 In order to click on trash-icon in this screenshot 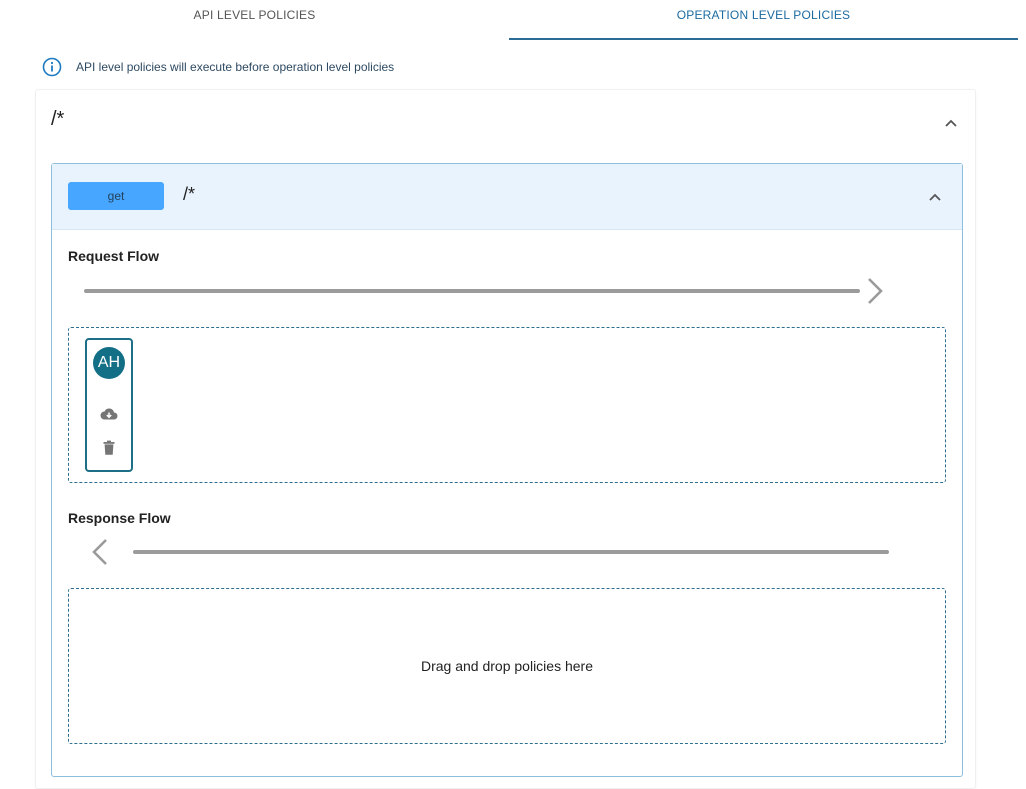, I will do `click(109, 448)`.